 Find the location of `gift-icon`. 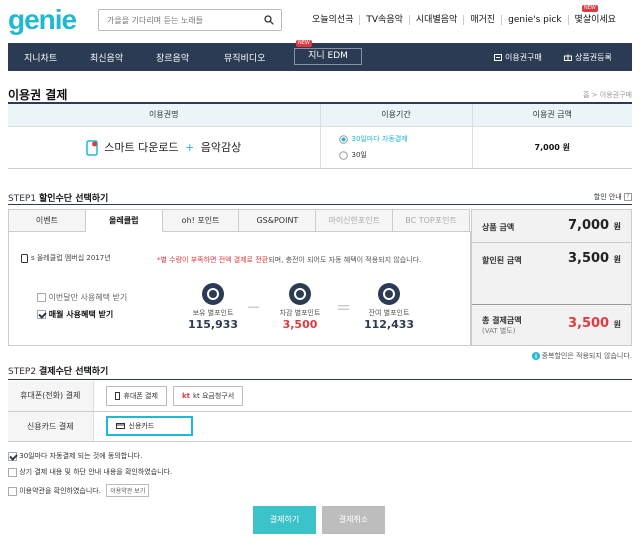

gift-icon is located at coordinates (568, 57).